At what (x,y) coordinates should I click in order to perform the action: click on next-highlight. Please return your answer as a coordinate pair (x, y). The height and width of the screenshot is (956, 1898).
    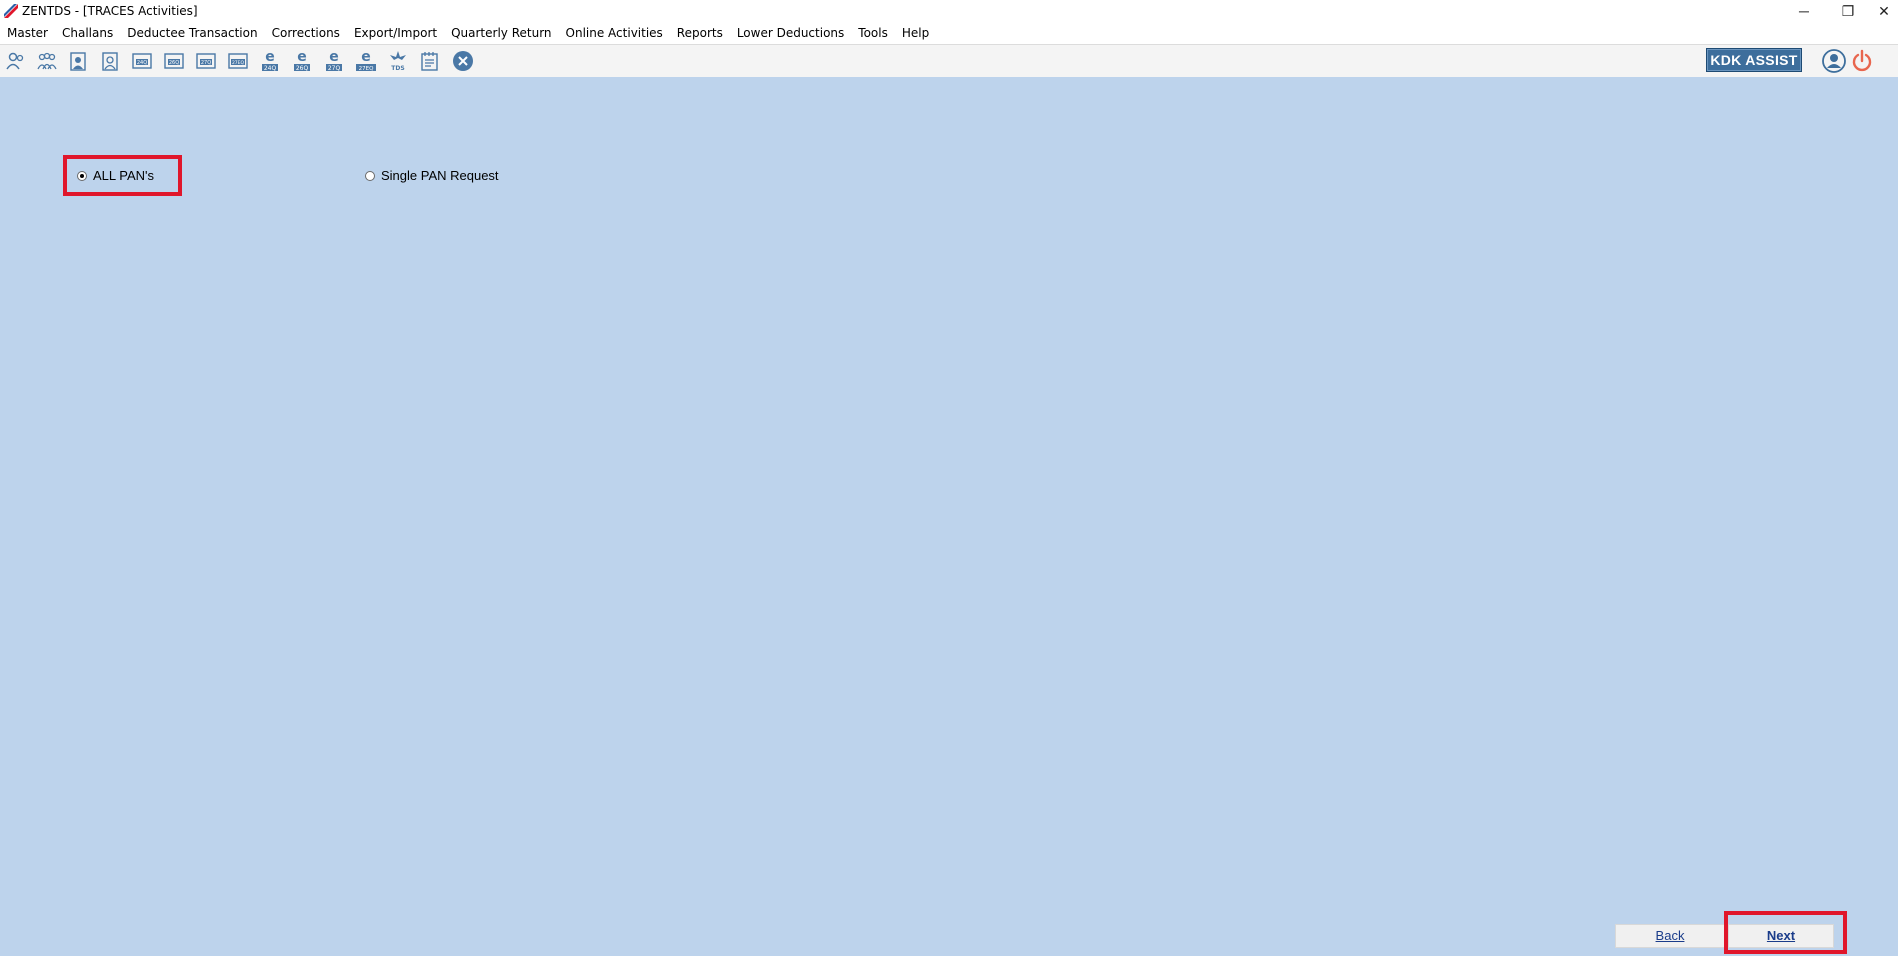
    Looking at the image, I should click on (1785, 932).